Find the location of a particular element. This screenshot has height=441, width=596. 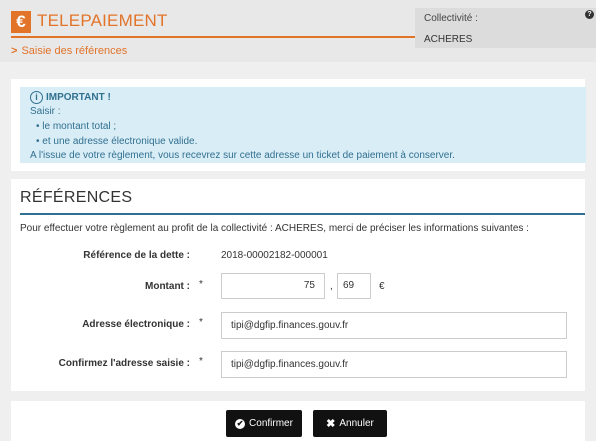

notice-bullet-text: et une adresse électronique valide. is located at coordinates (120, 141).